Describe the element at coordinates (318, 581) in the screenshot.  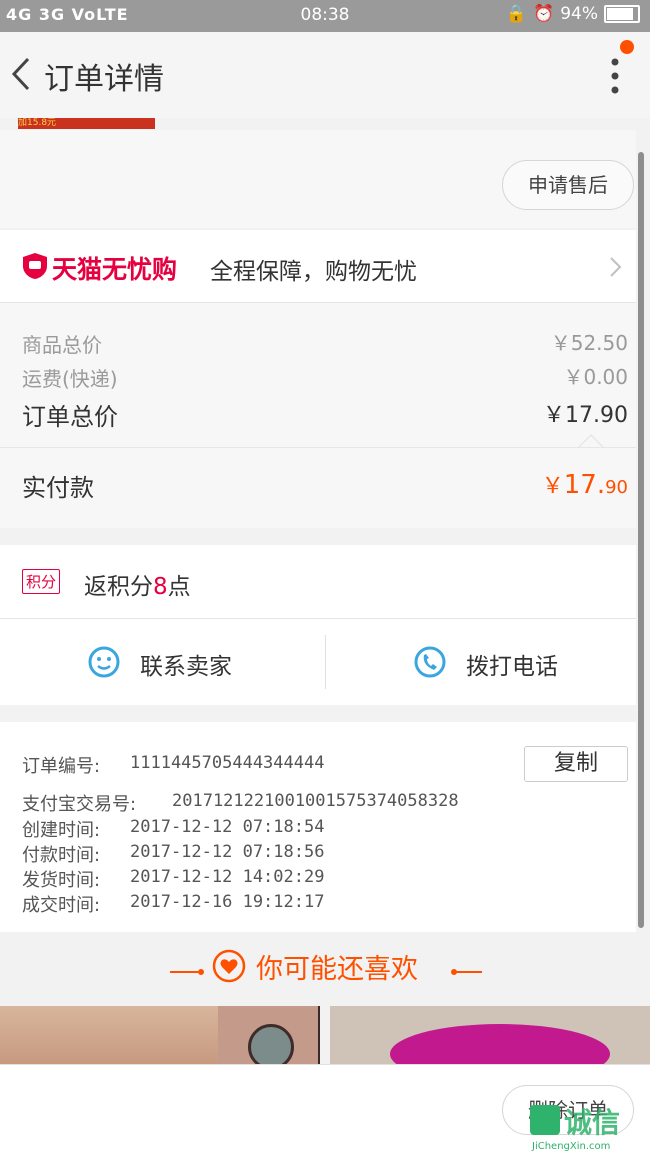
I see `points-row: 积分 返积分8点` at that location.